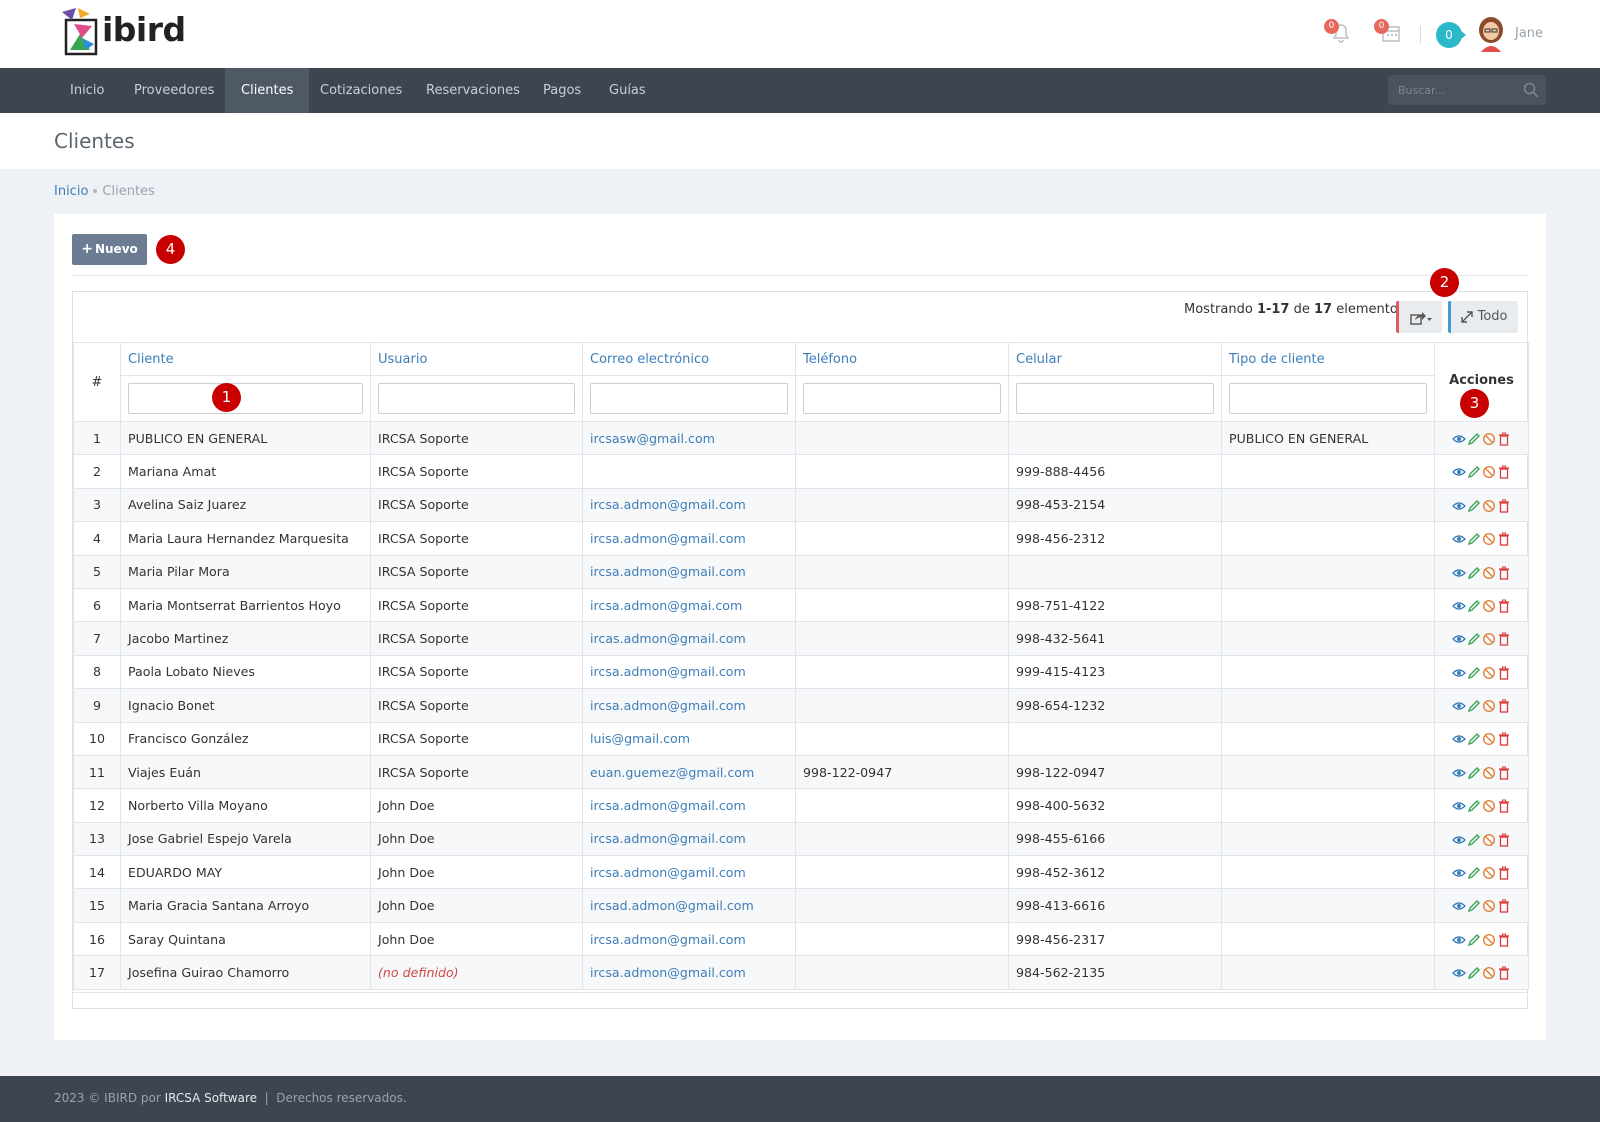 Image resolution: width=1600 pixels, height=1122 pixels. I want to click on filter-correo-input, so click(689, 398).